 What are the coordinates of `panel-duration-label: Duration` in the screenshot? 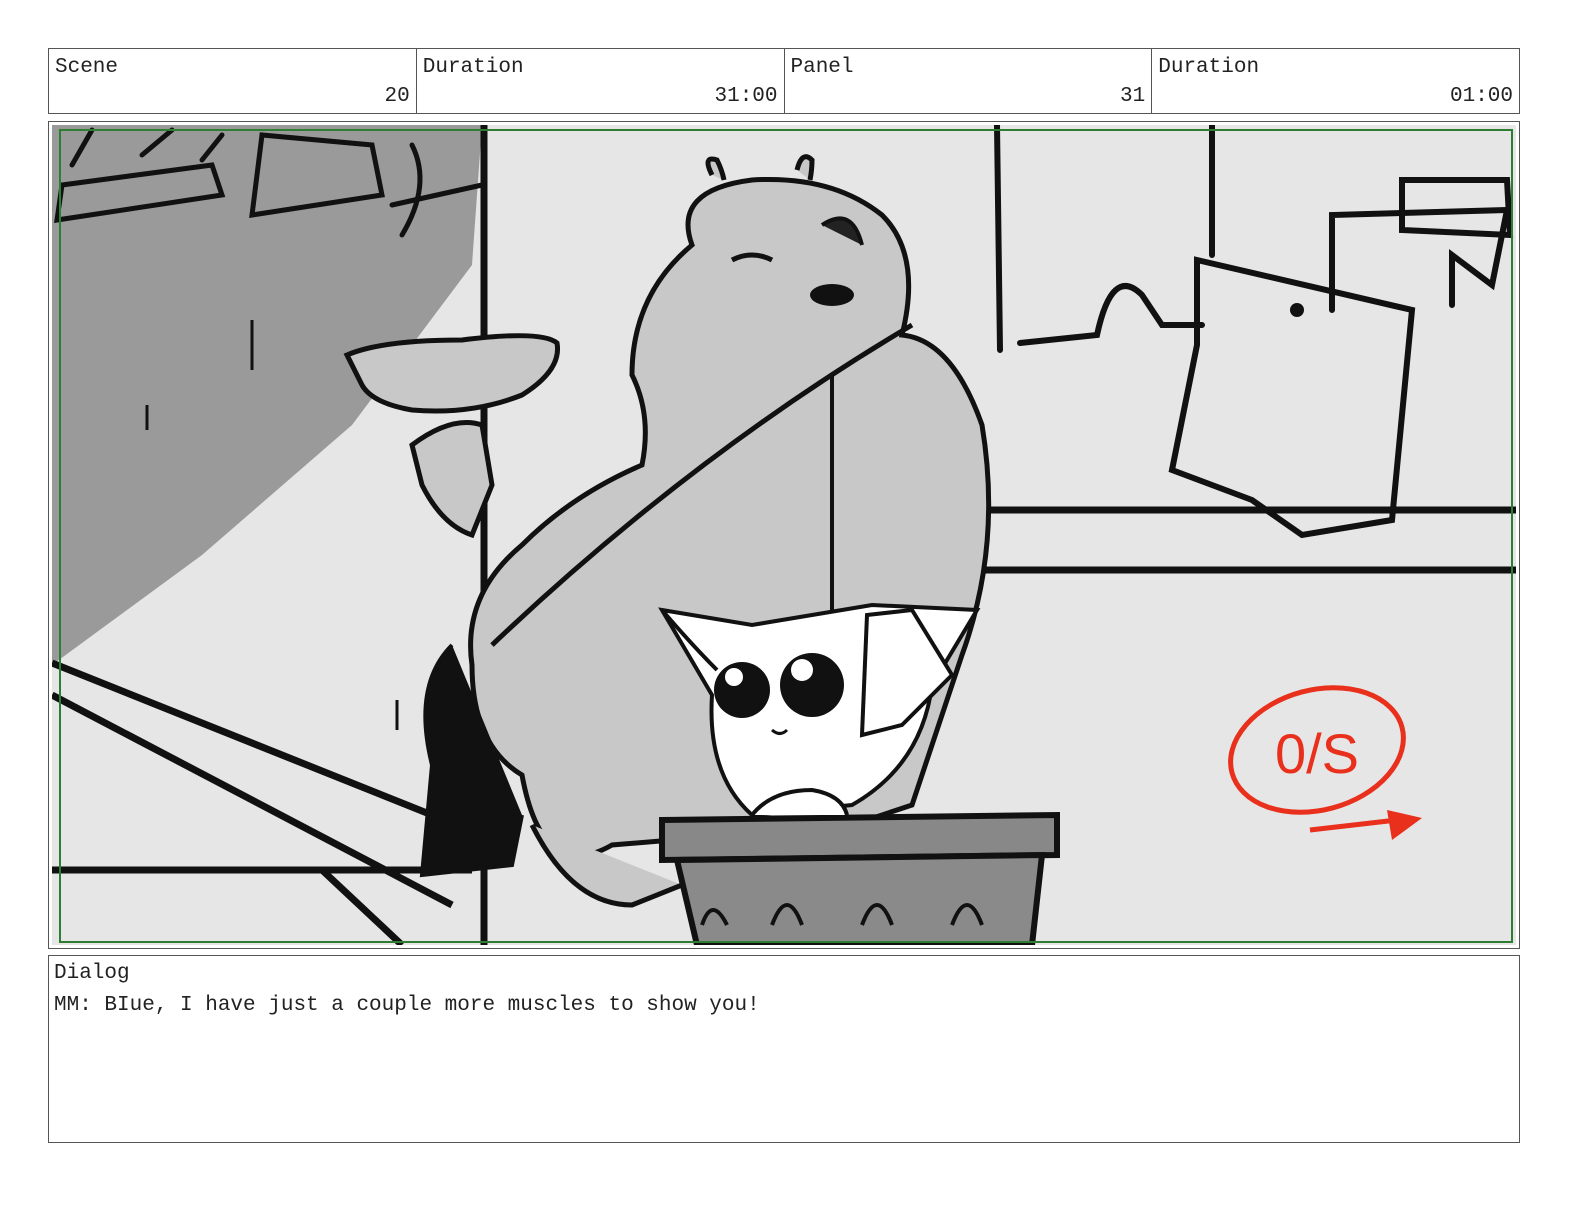 It's located at (1209, 67).